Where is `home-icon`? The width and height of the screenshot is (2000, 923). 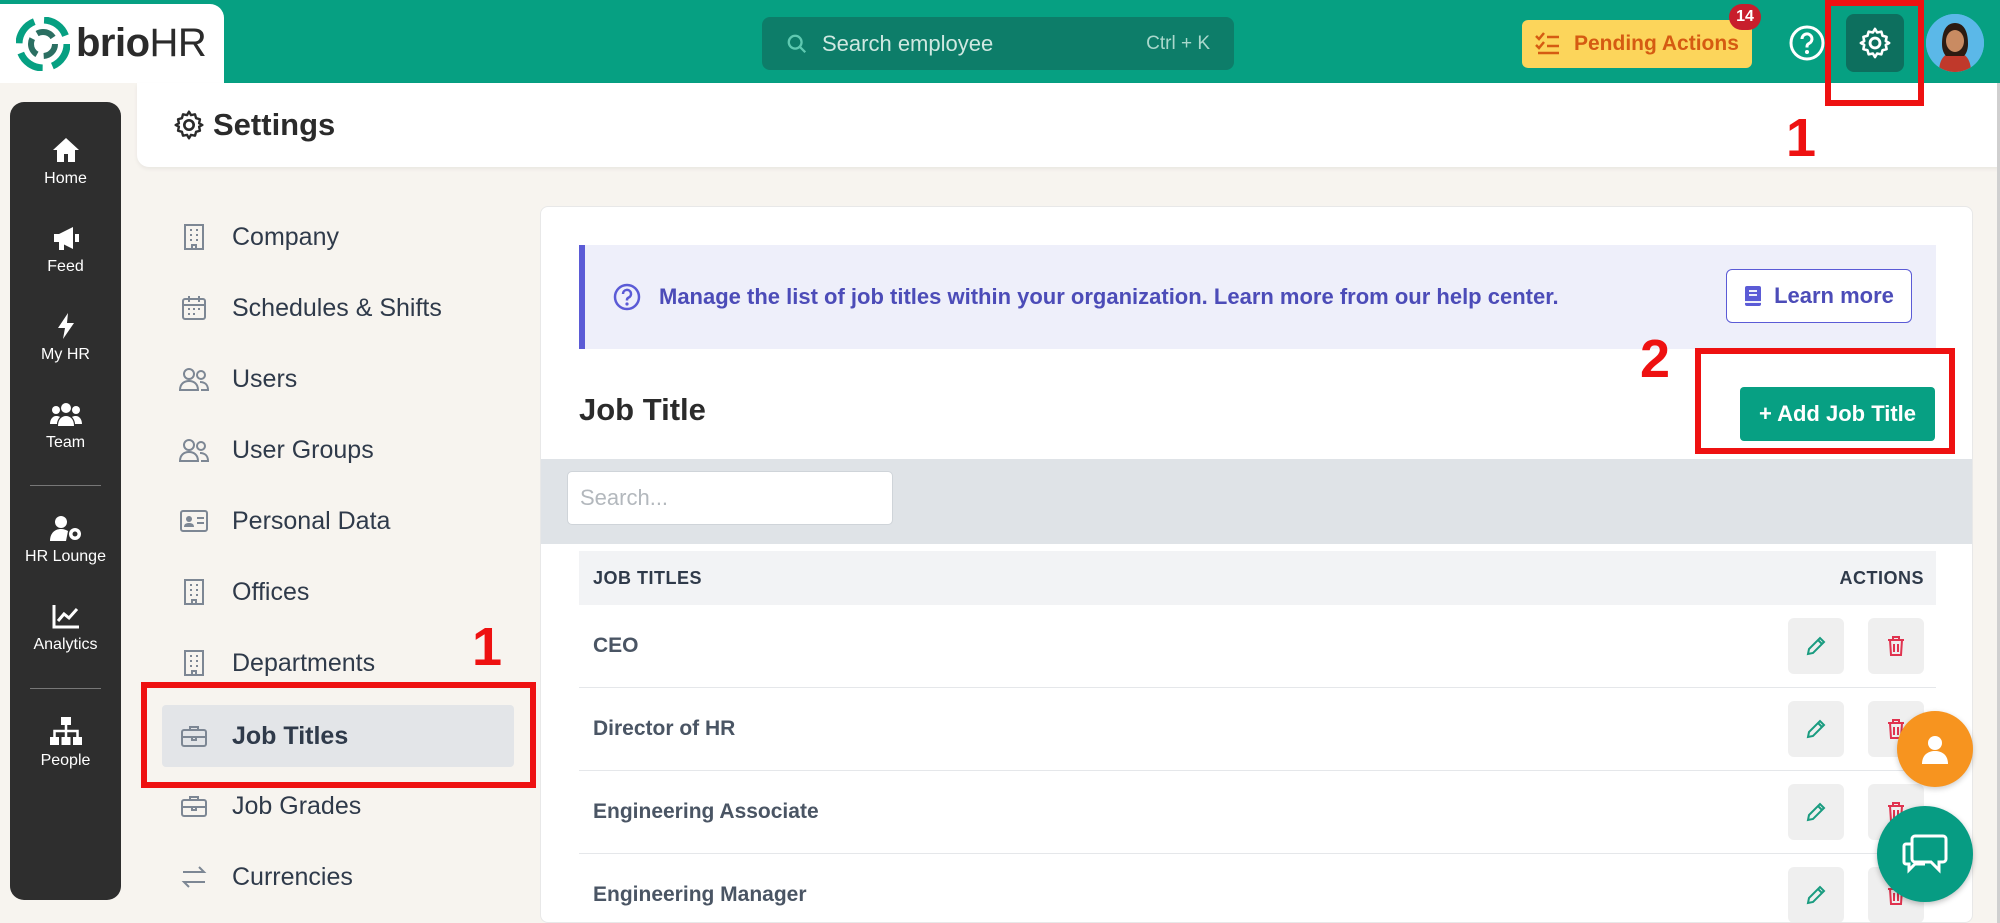
home-icon is located at coordinates (65, 150).